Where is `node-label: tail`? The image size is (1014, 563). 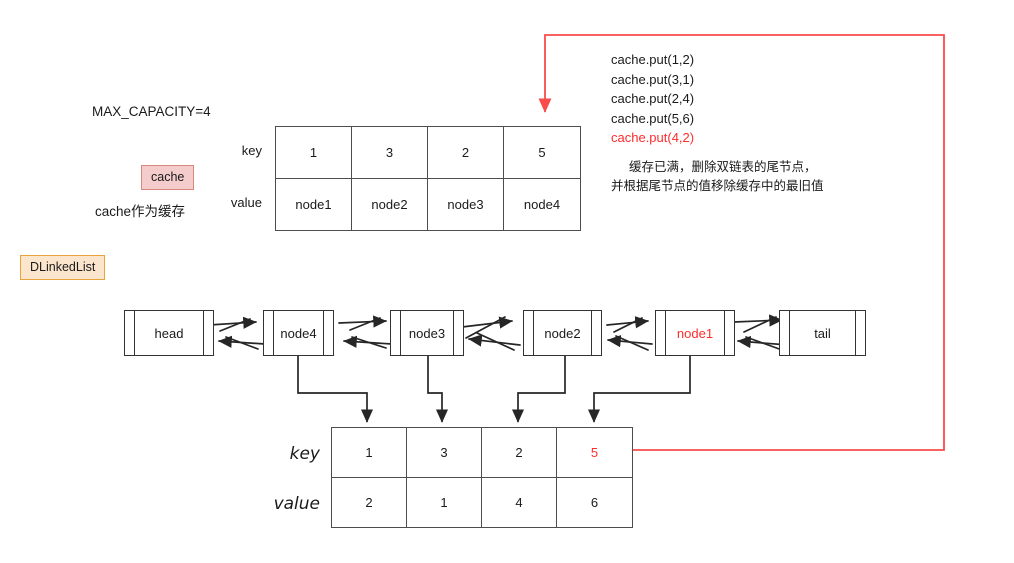
node-label: tail is located at coordinates (822, 333).